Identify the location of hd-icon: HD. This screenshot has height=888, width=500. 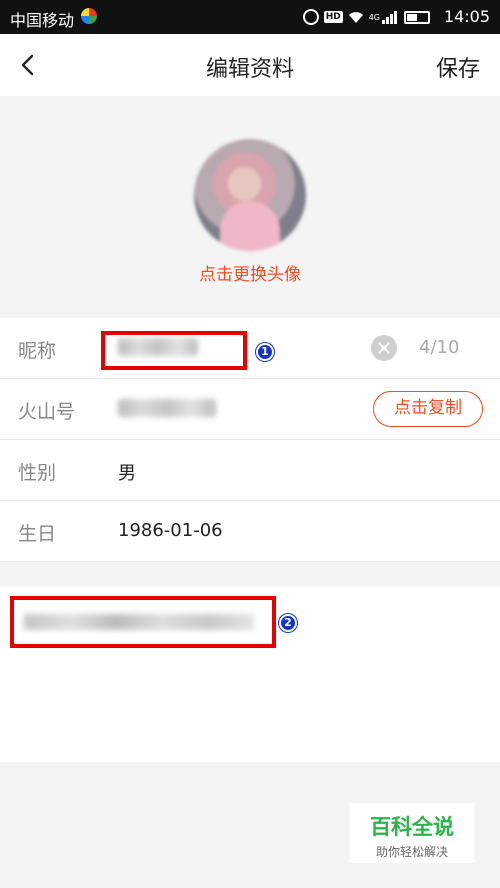
(333, 17).